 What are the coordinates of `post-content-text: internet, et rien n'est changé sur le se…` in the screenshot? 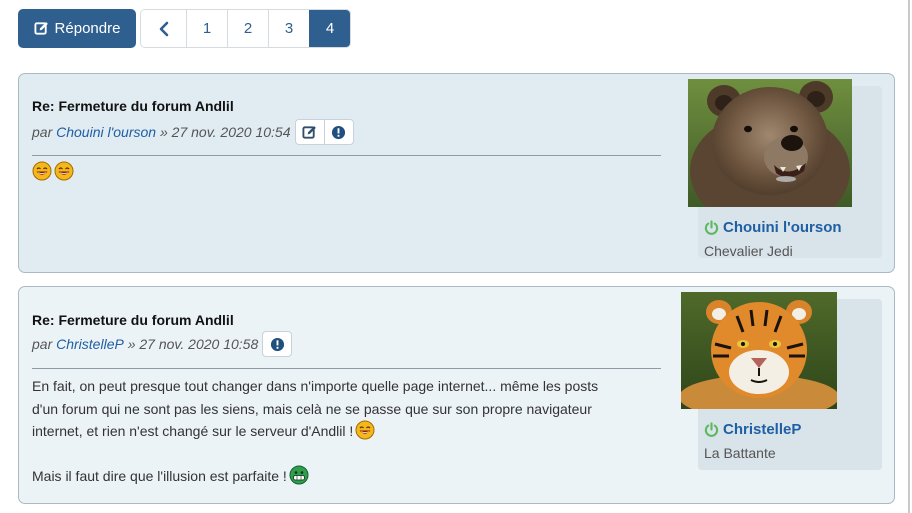 It's located at (193, 431).